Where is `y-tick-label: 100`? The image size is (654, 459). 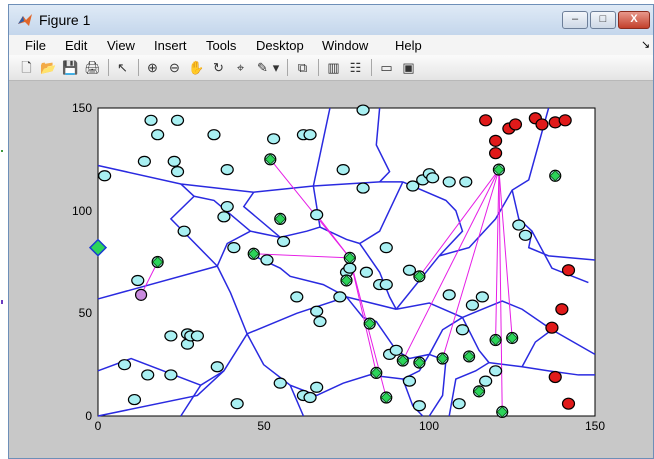
y-tick-label: 100 is located at coordinates (82, 211).